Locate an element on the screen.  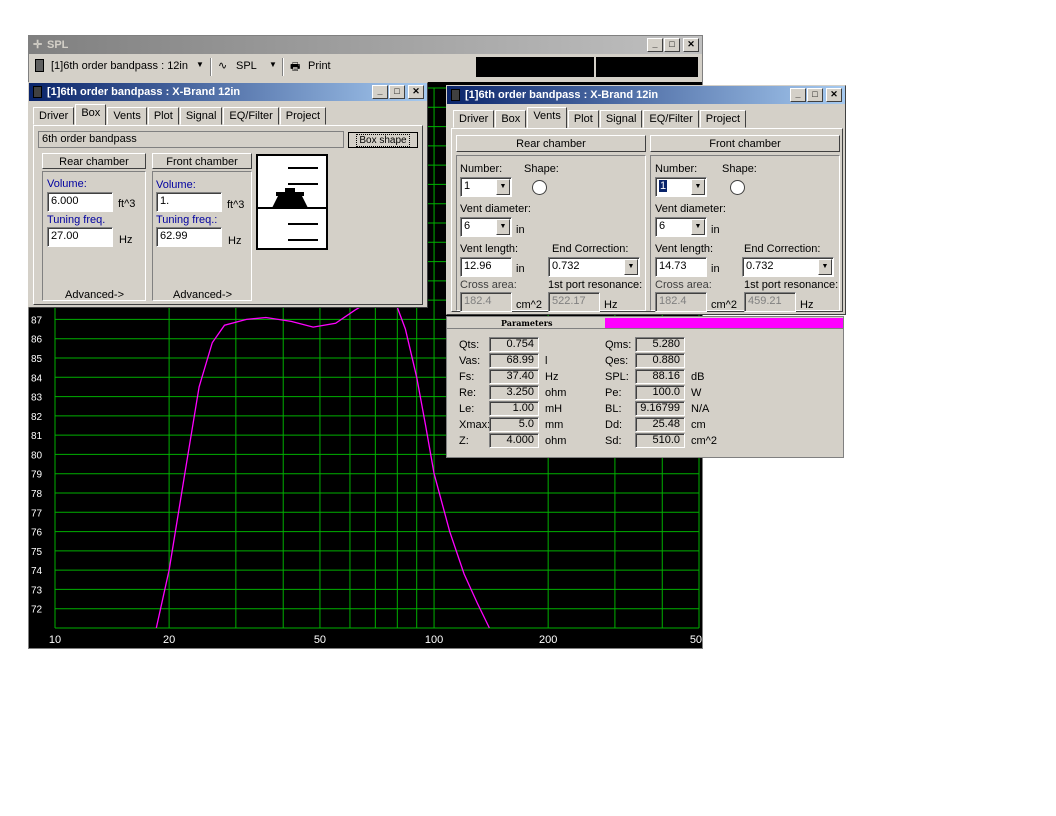
param-label: Dd: is located at coordinates (614, 425).